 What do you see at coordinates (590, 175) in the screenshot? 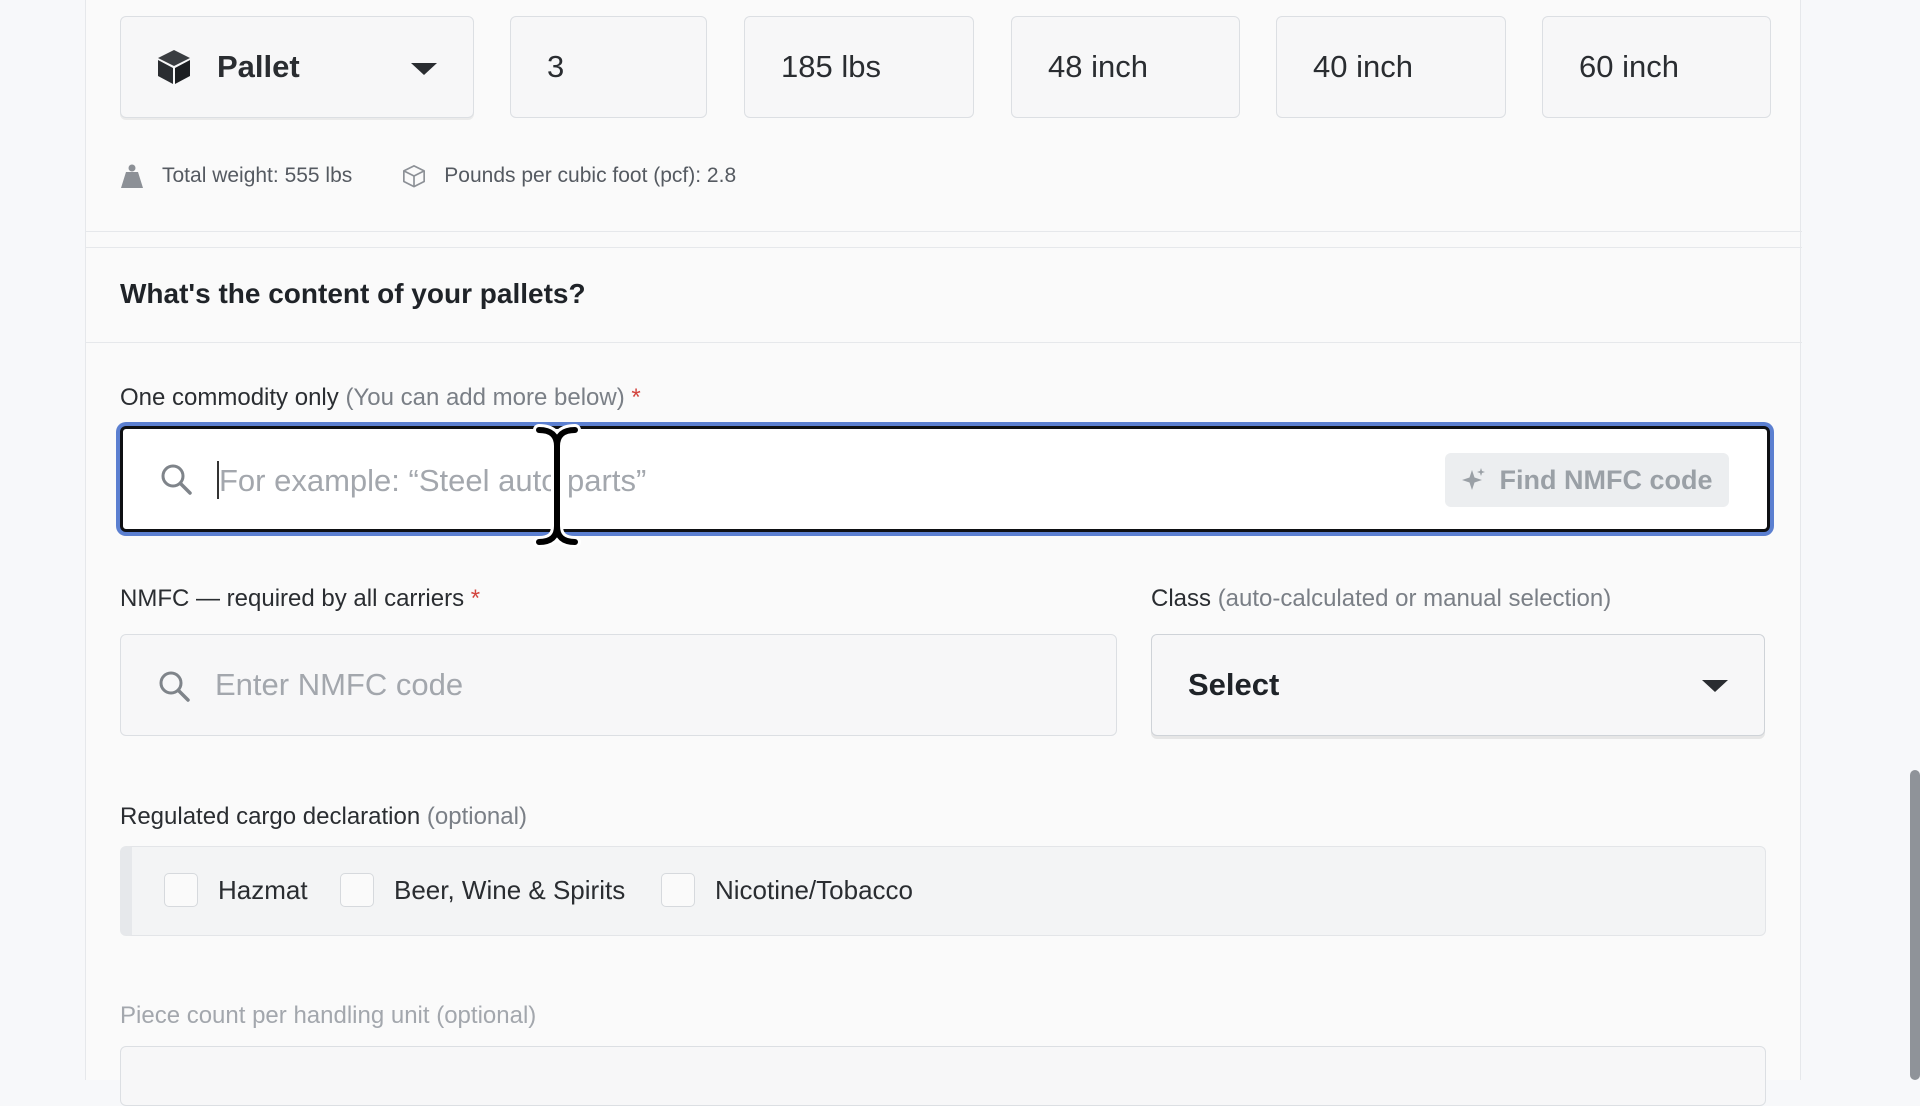
I see `pcf-text: Pounds per cubic foot (pcf): 2.8` at bounding box center [590, 175].